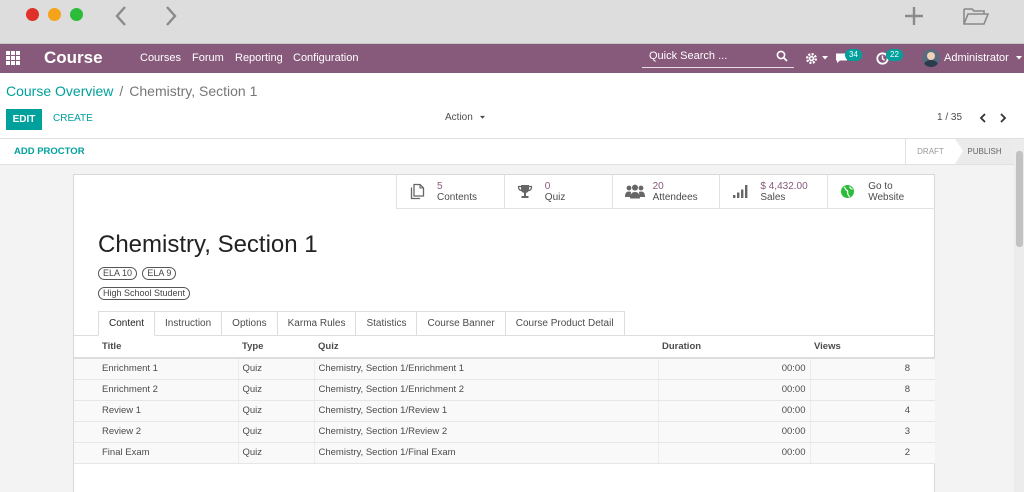 The image size is (1024, 492). Describe the element at coordinates (983, 118) in the screenshot. I see `pager-previous-button` at that location.